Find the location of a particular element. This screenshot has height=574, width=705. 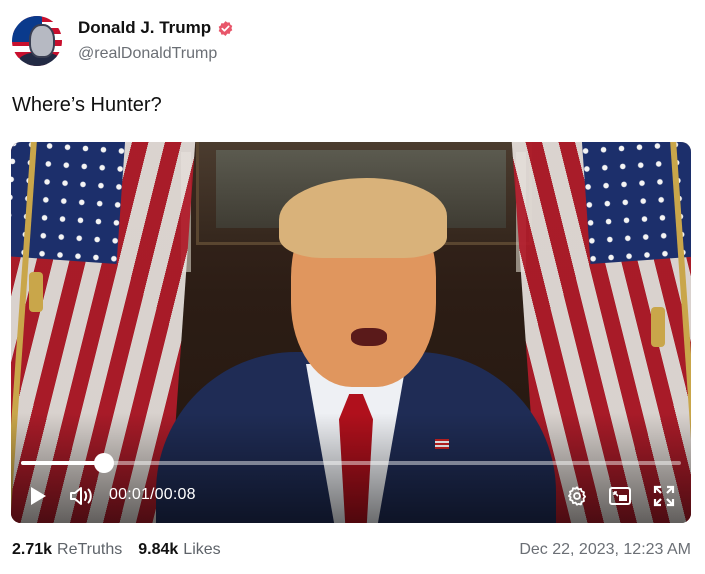

settings-button is located at coordinates (577, 496).